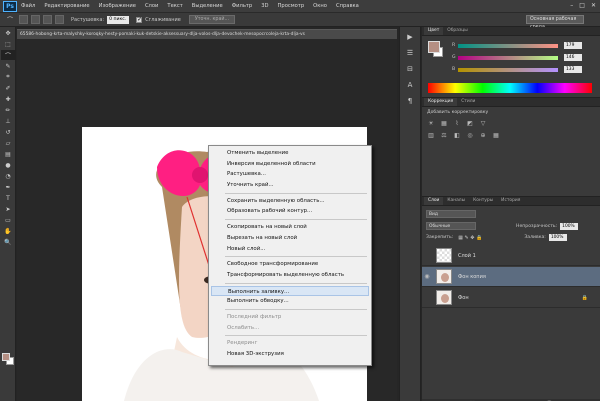 This screenshot has width=600, height=401. What do you see at coordinates (8, 209) in the screenshot?
I see `path-select-icon: ➤` at bounding box center [8, 209].